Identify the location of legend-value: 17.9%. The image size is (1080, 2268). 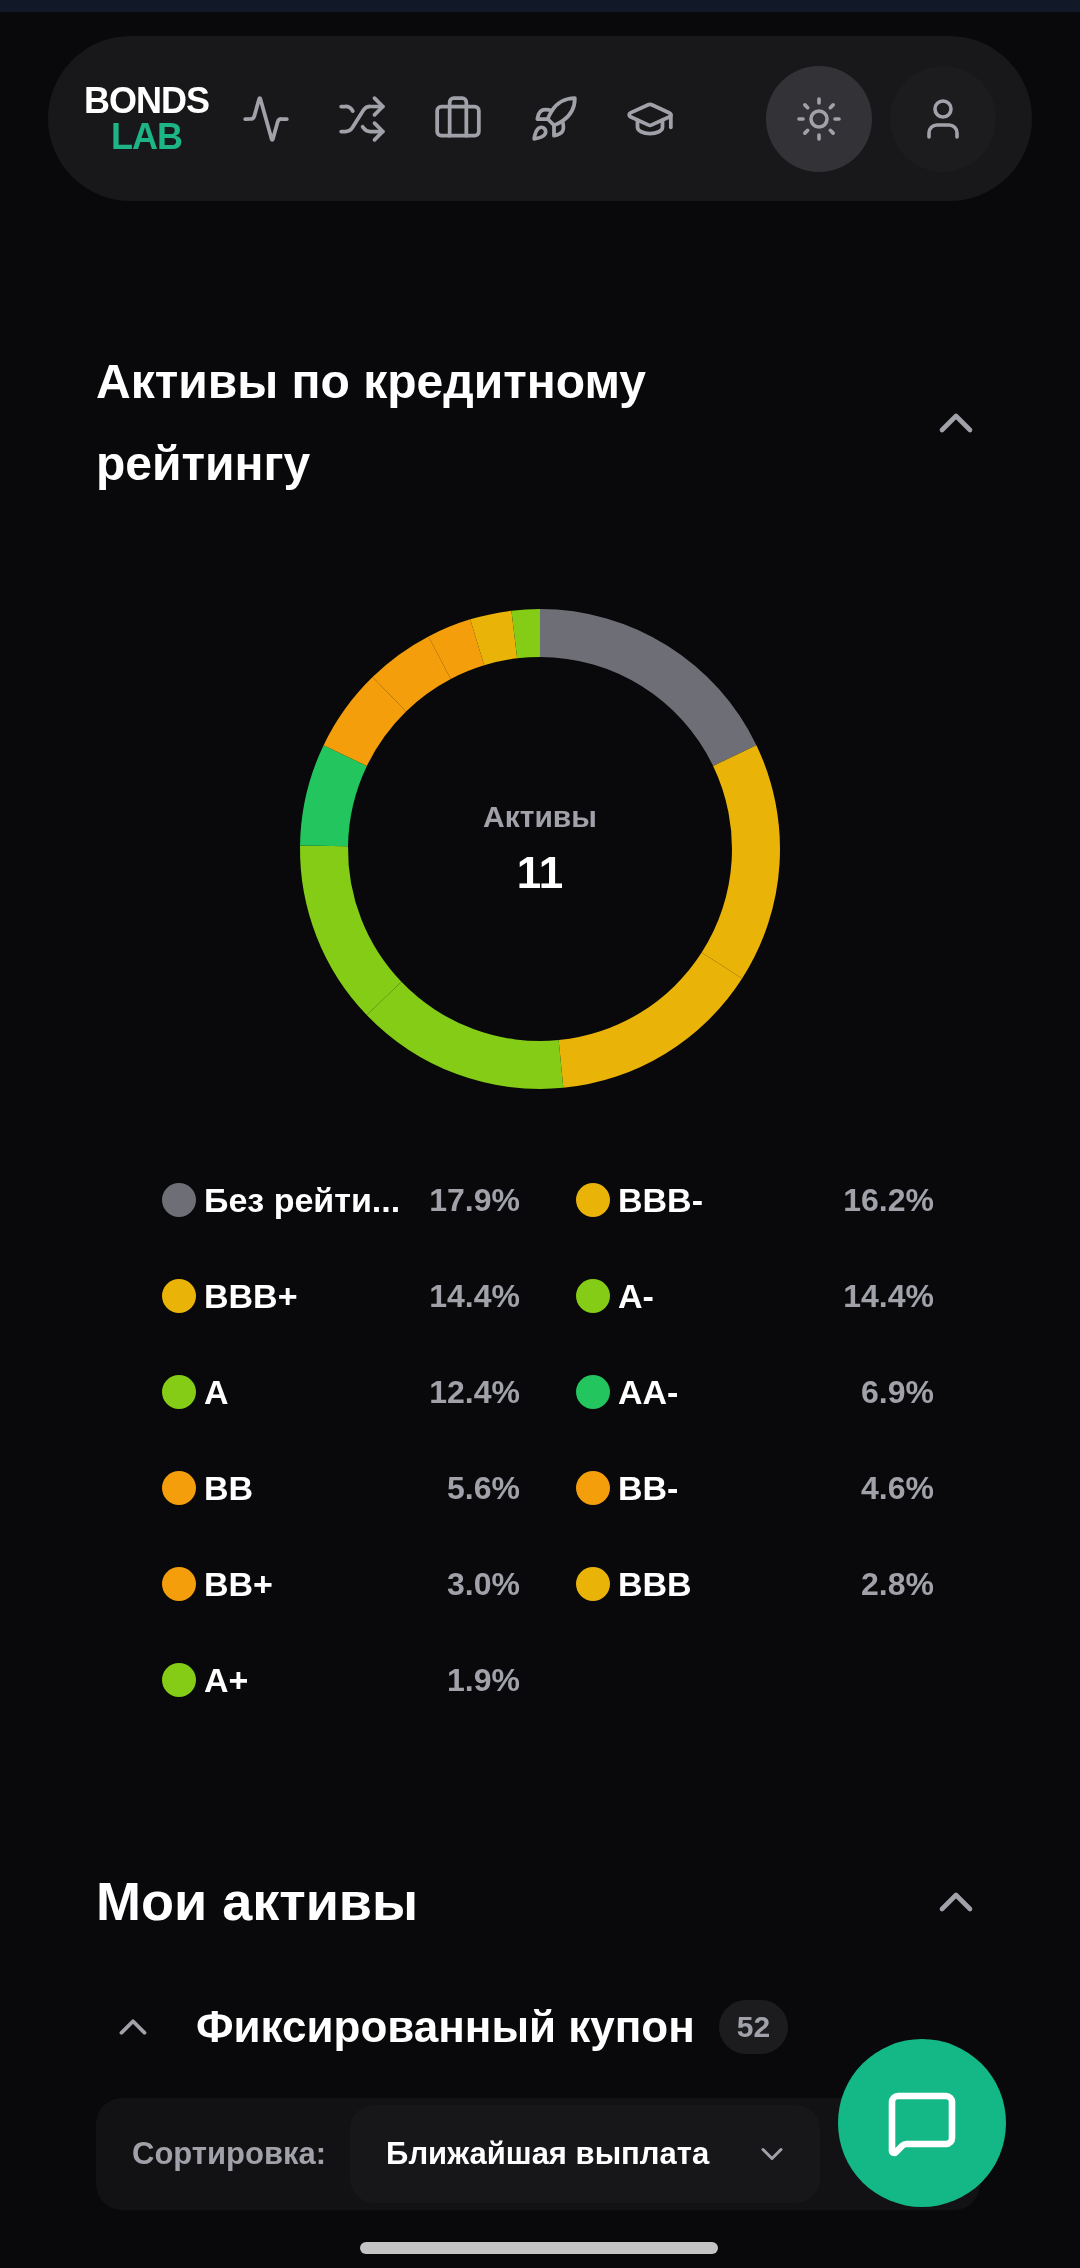
(474, 1200).